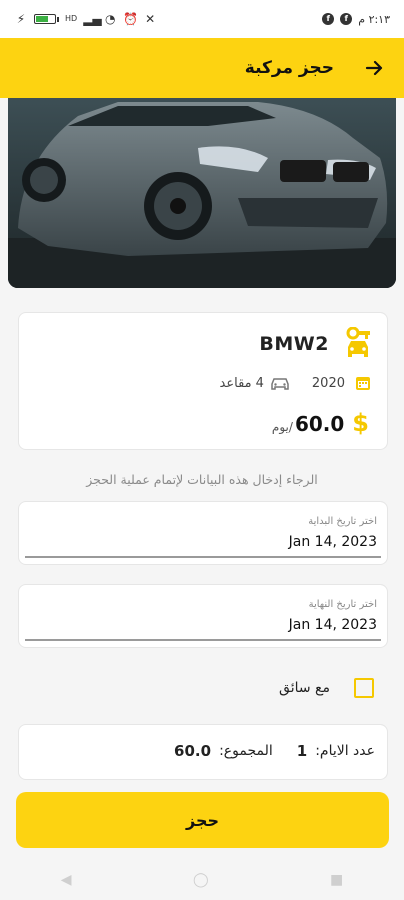 Image resolution: width=404 pixels, height=900 pixels. Describe the element at coordinates (360, 423) in the screenshot. I see `dollar-icon: $` at that location.